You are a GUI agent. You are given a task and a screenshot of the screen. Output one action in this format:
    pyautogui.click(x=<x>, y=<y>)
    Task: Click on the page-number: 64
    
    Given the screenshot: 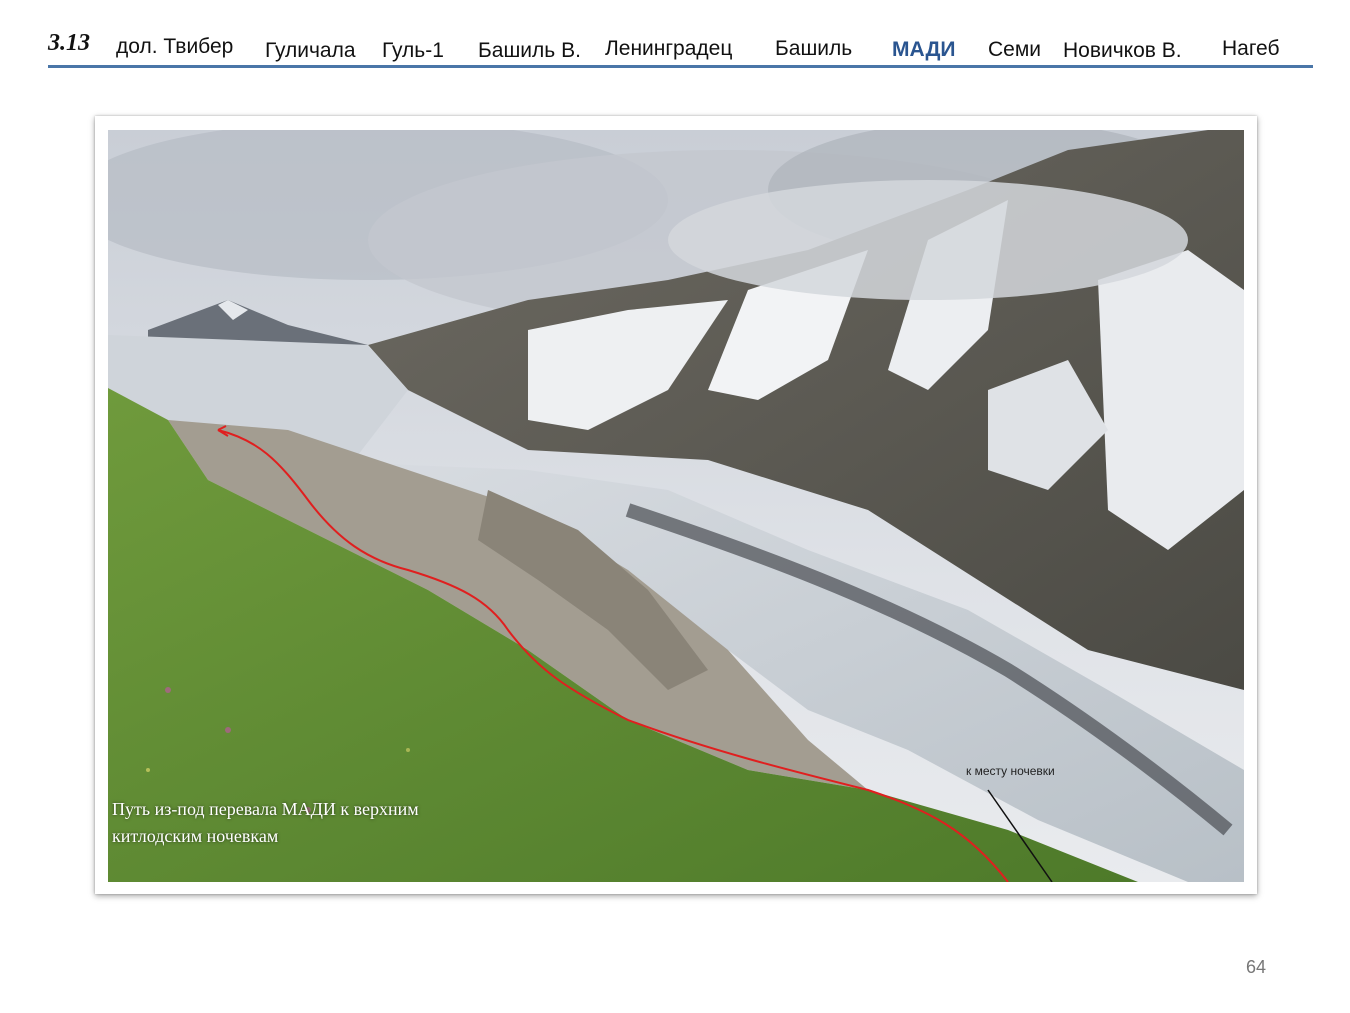 What is the action you would take?
    pyautogui.click(x=1256, y=967)
    